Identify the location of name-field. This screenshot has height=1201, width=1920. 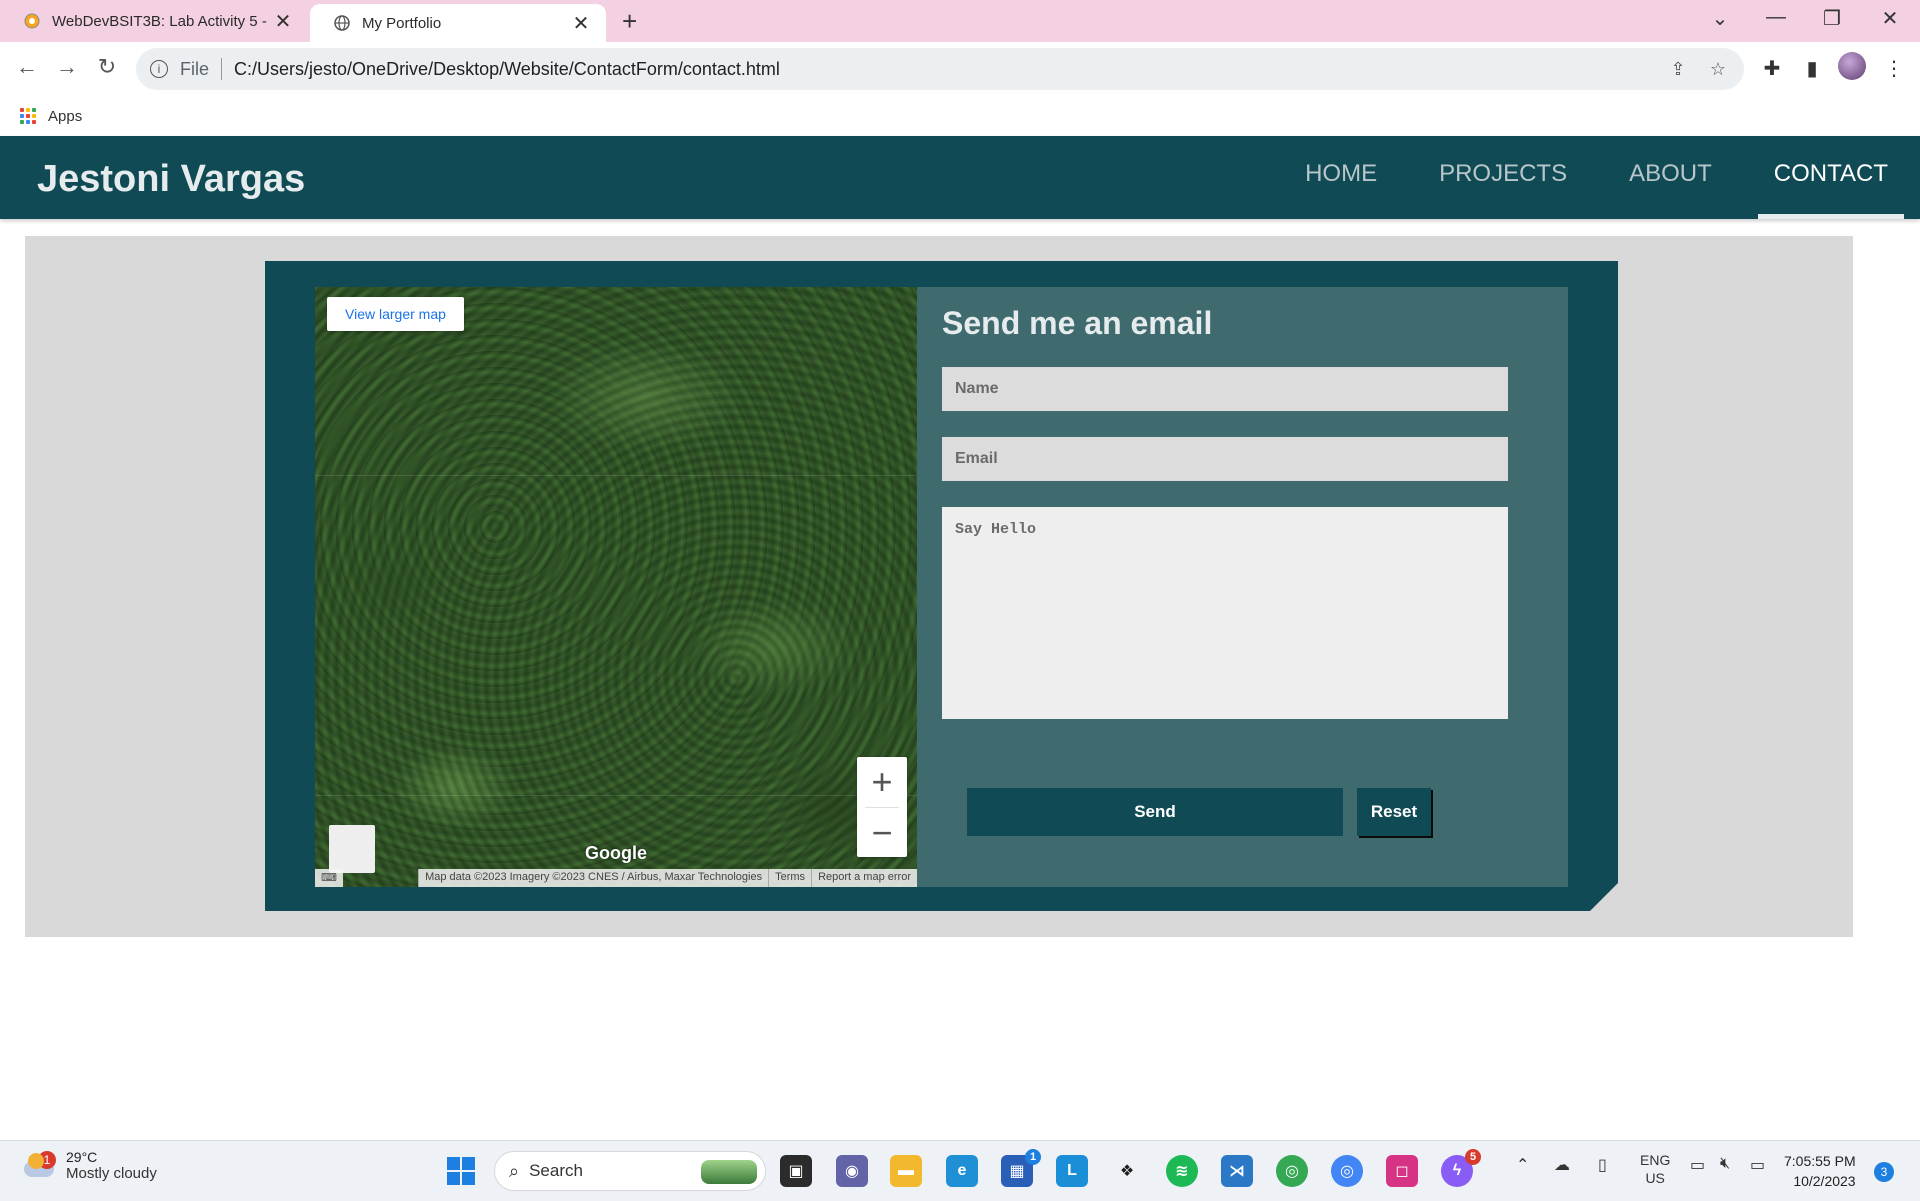
(1225, 389).